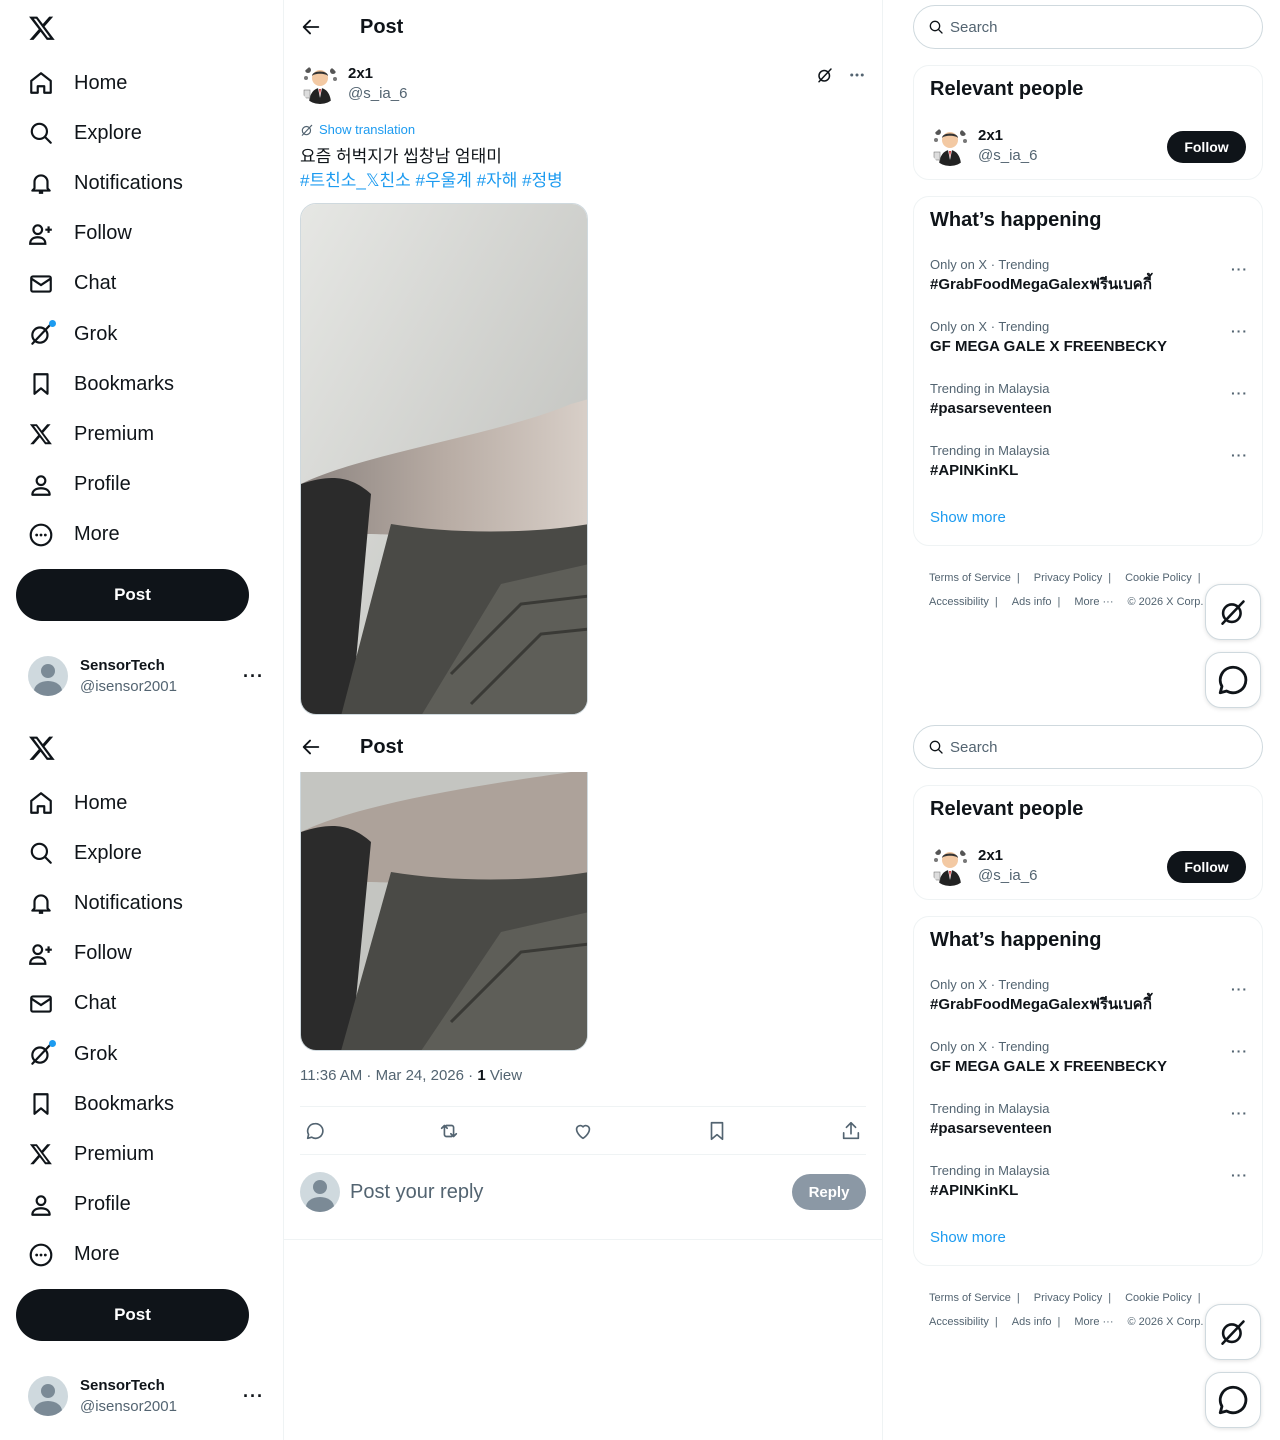  Describe the element at coordinates (829, 1192) in the screenshot. I see `reply-button: Reply` at that location.